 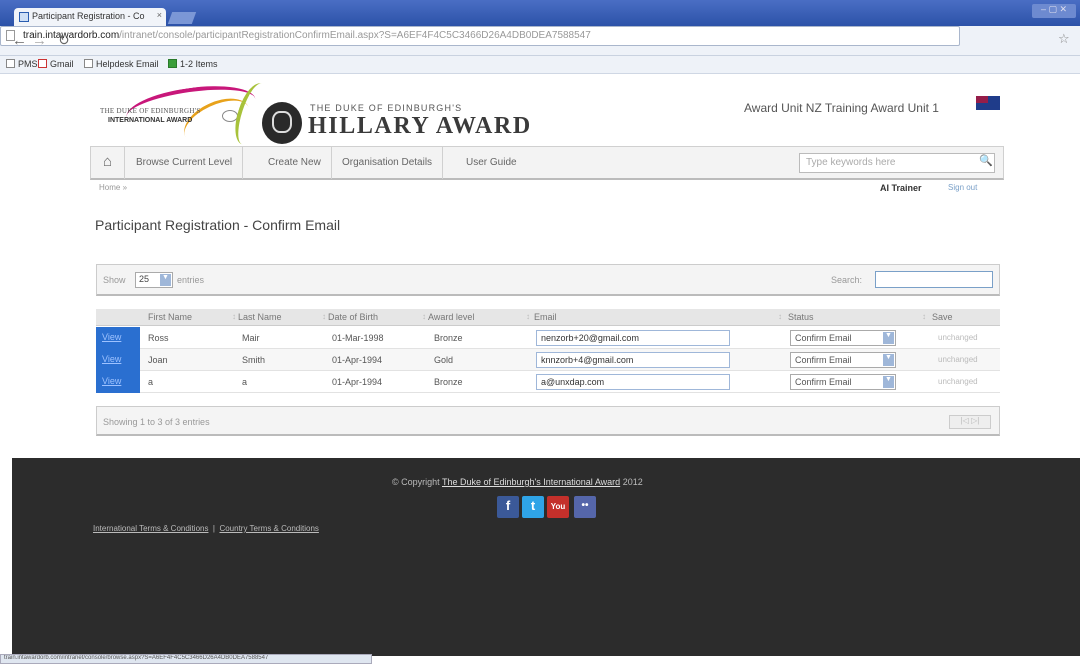 What do you see at coordinates (113, 187) in the screenshot?
I see `breadcrumb: Home »` at bounding box center [113, 187].